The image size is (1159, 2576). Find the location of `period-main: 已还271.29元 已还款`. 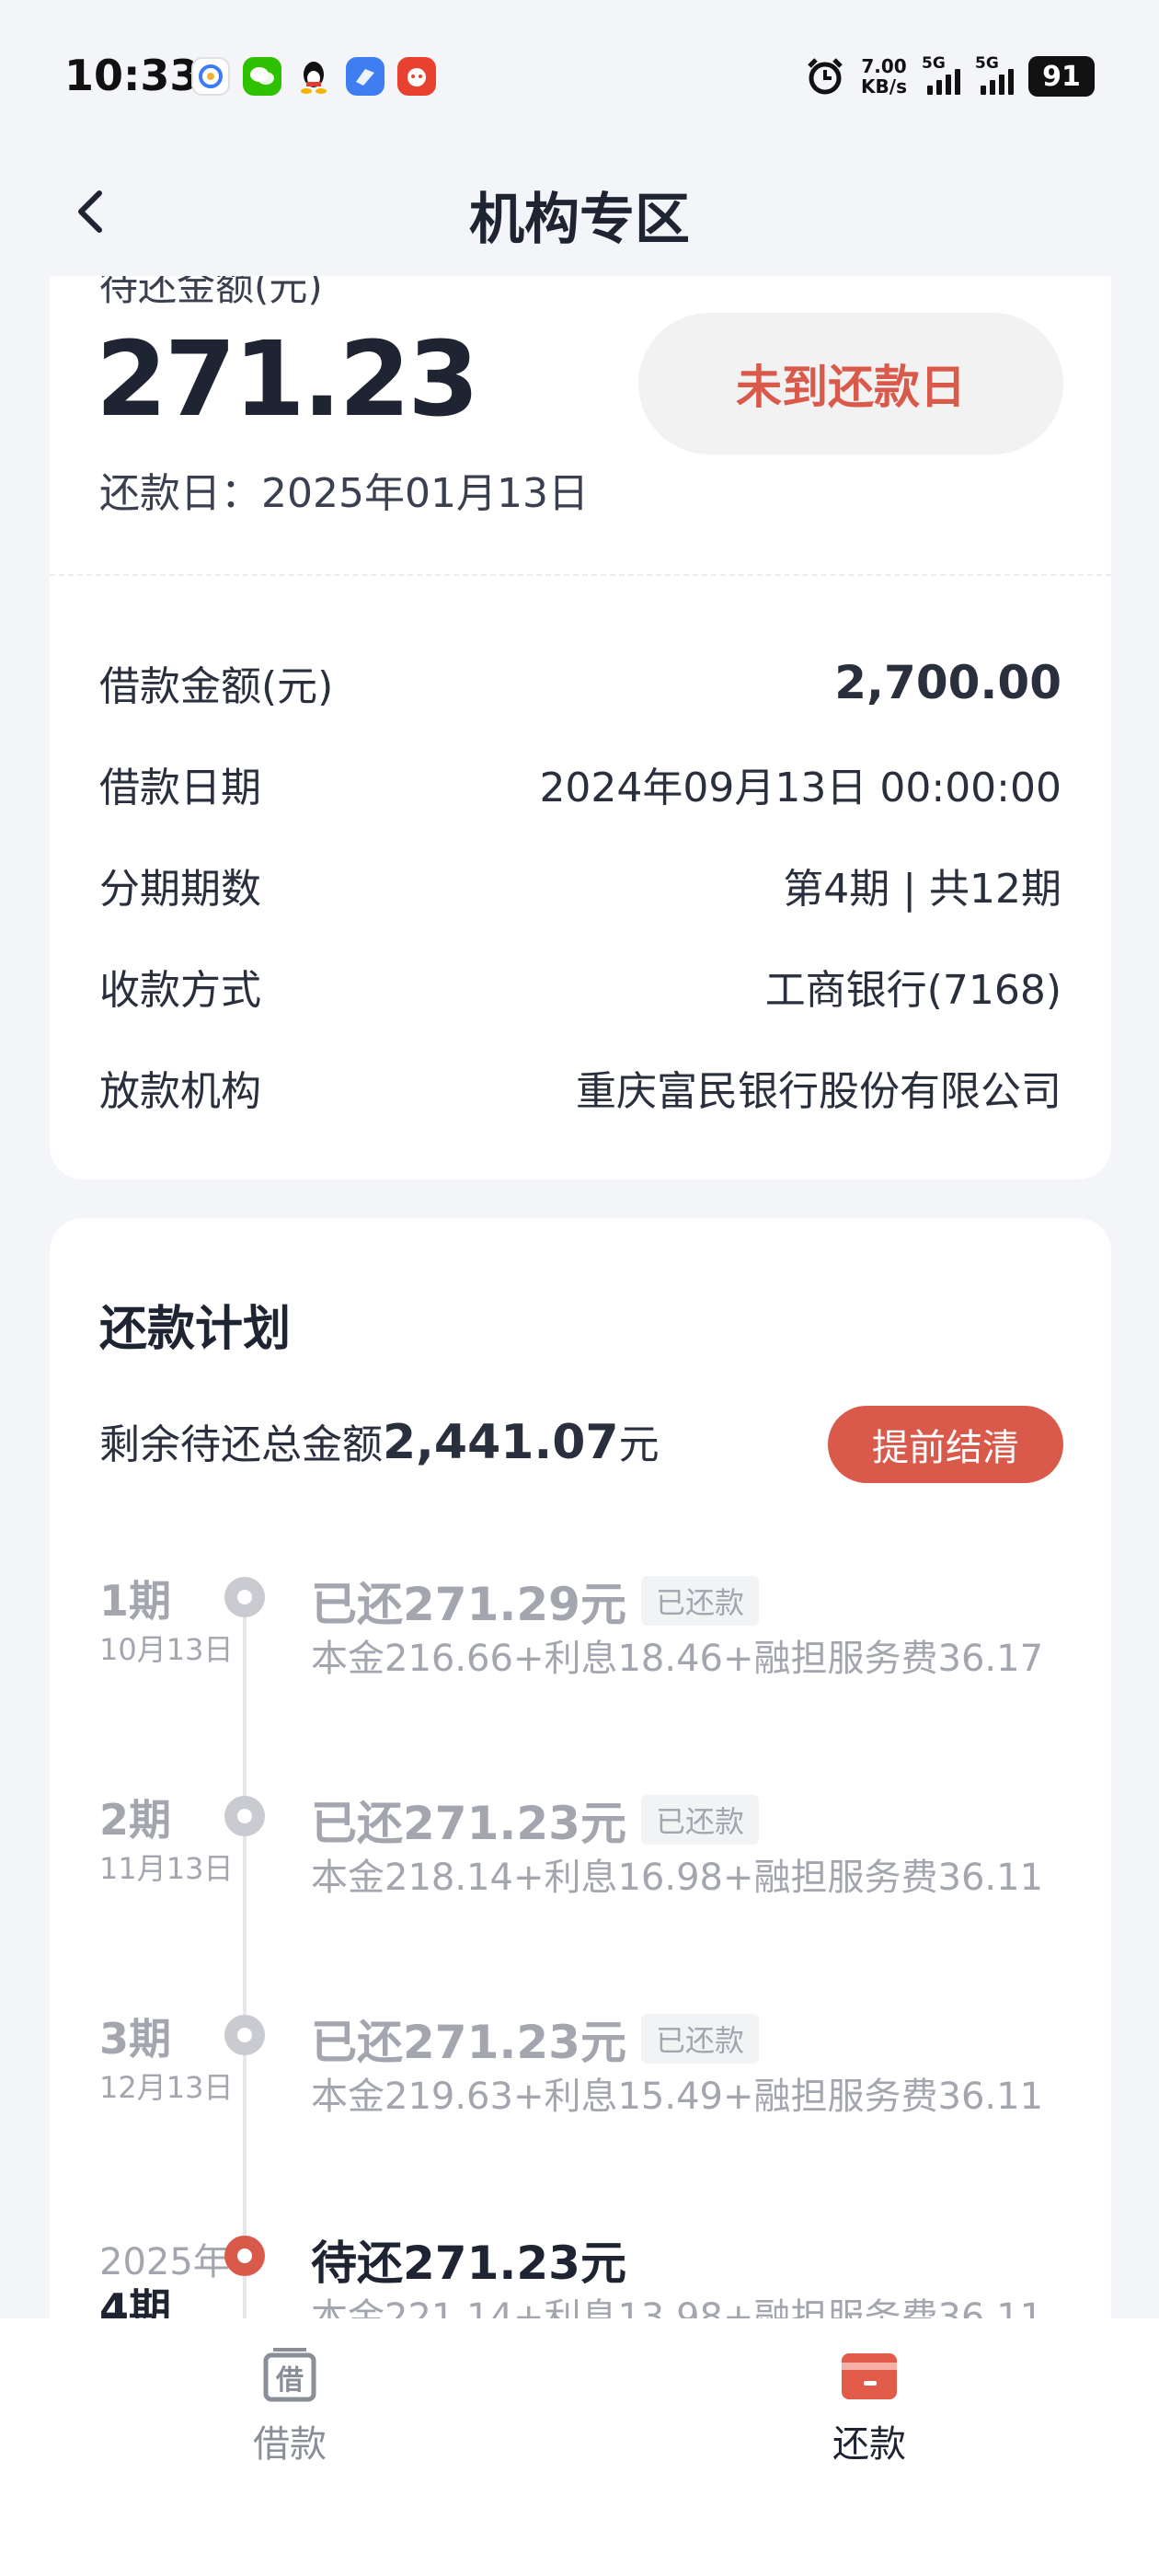

period-main: 已还271.29元 已还款 is located at coordinates (535, 1601).